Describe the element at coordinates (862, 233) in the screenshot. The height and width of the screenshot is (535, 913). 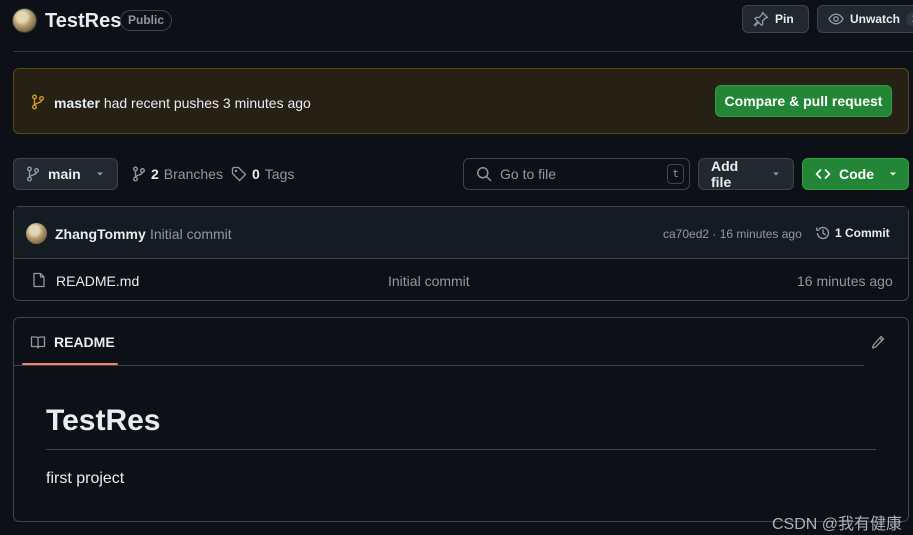
I see `commit-count-label: 1 Commit` at that location.